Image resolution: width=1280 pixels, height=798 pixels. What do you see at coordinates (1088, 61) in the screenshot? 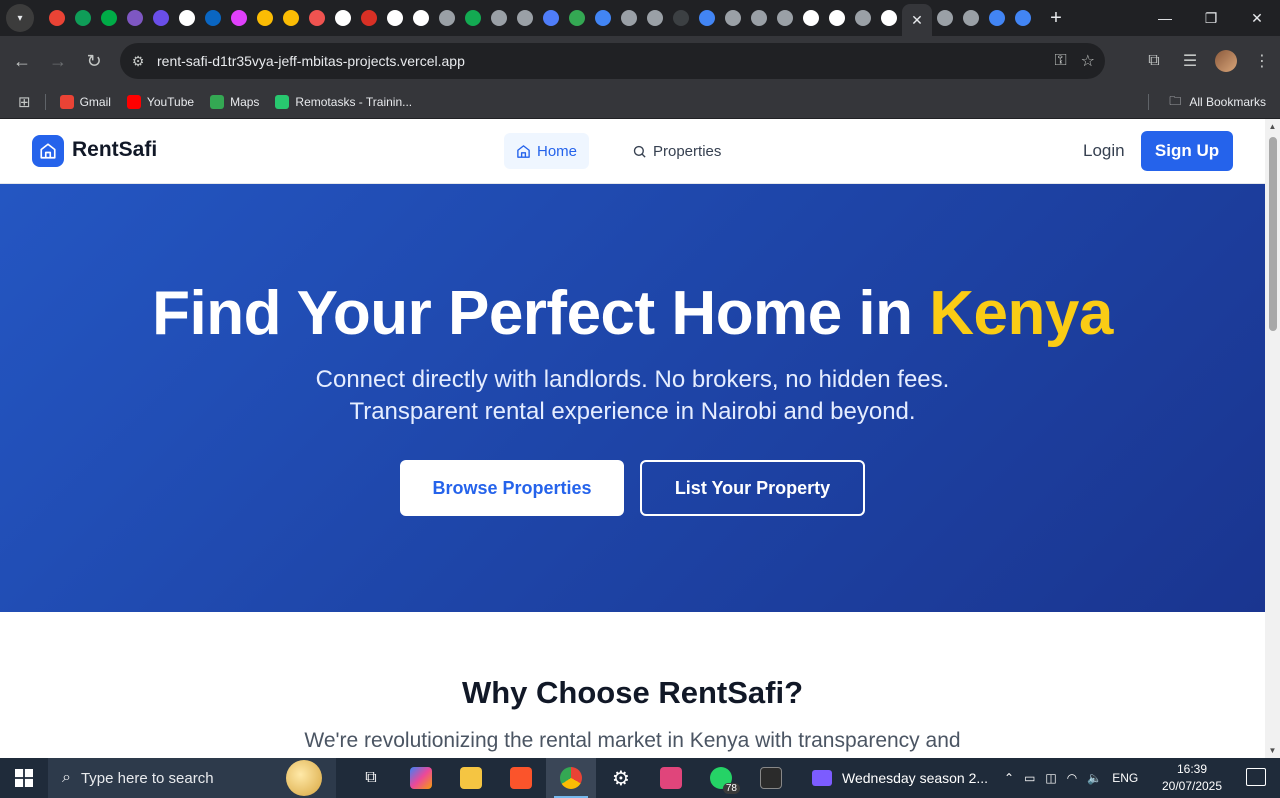
I see `bookmark-star-icon: ☆` at bounding box center [1088, 61].